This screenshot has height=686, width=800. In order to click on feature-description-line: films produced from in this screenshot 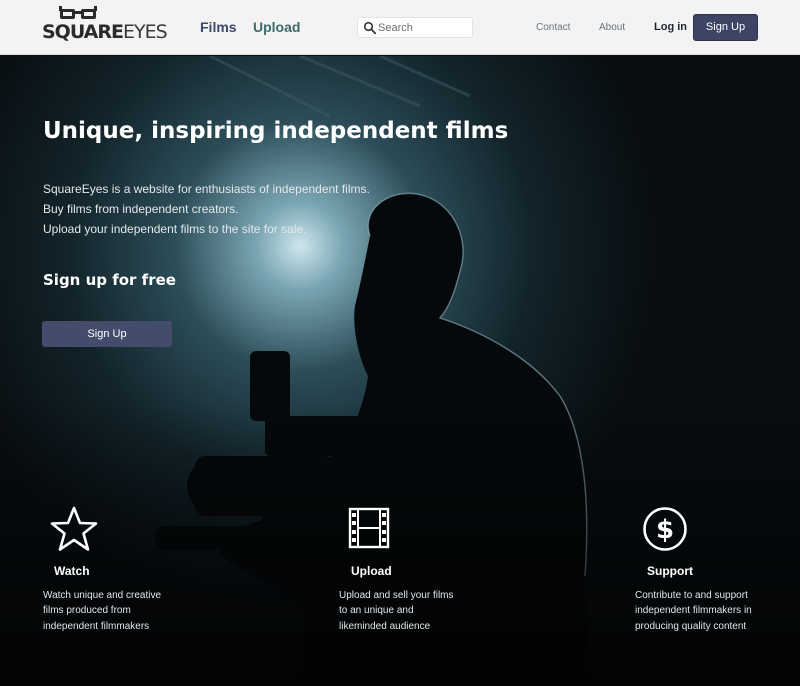, I will do `click(87, 610)`.